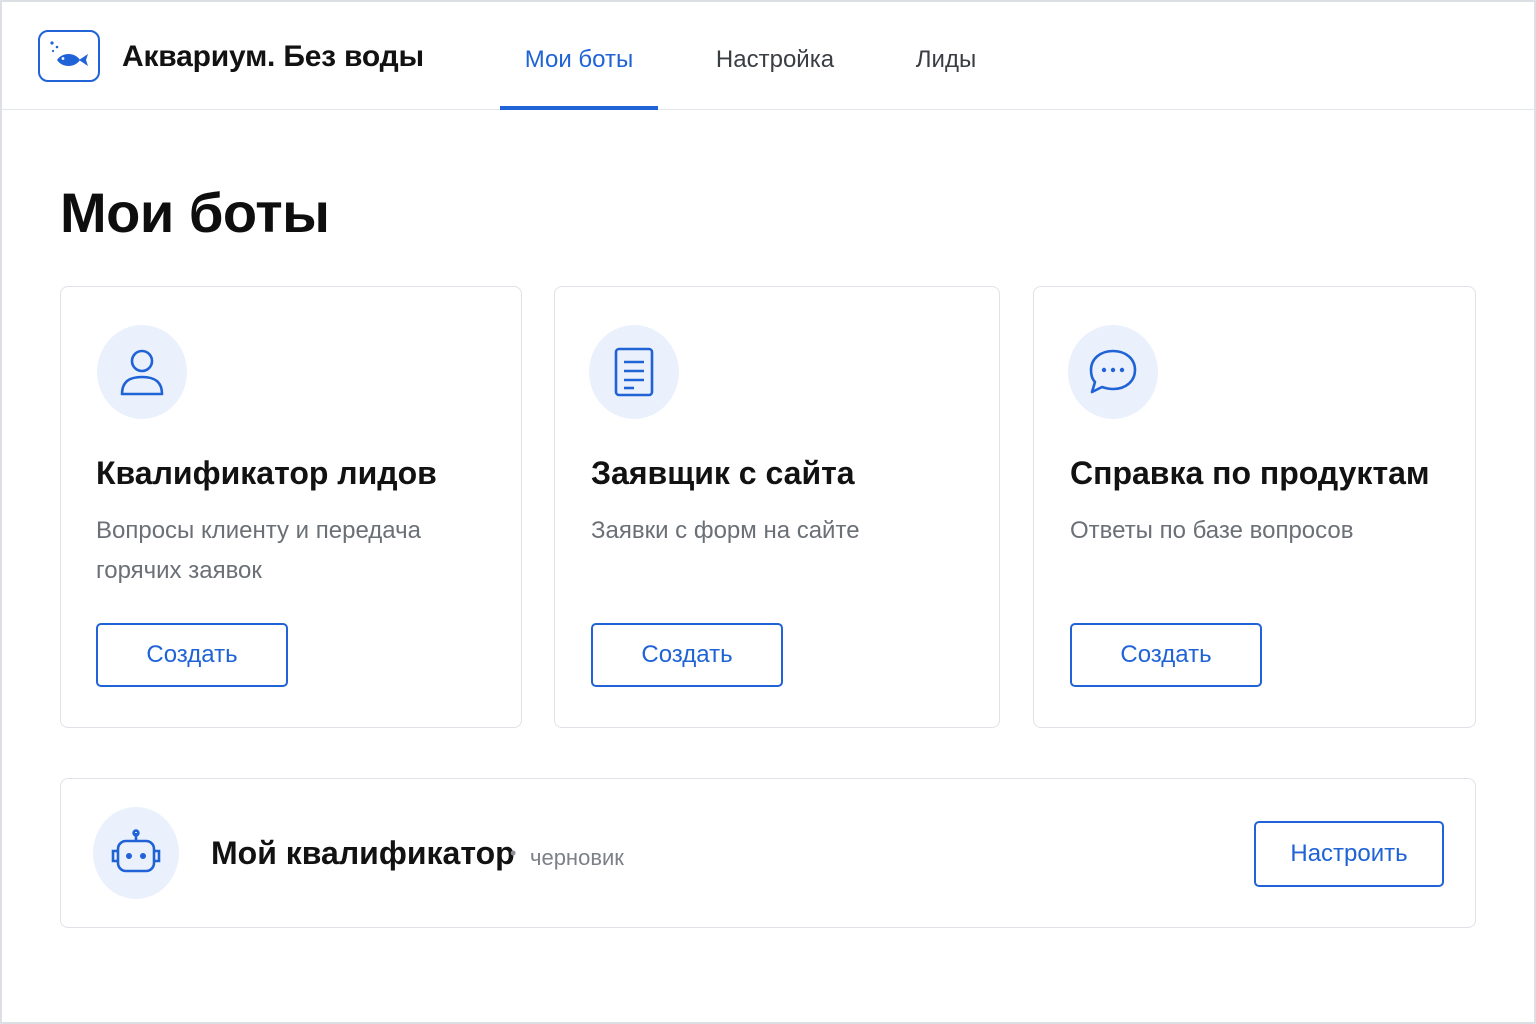 Image resolution: width=1536 pixels, height=1024 pixels. Describe the element at coordinates (273, 56) in the screenshot. I see `brand-title: Аквариум. Без воды` at that location.